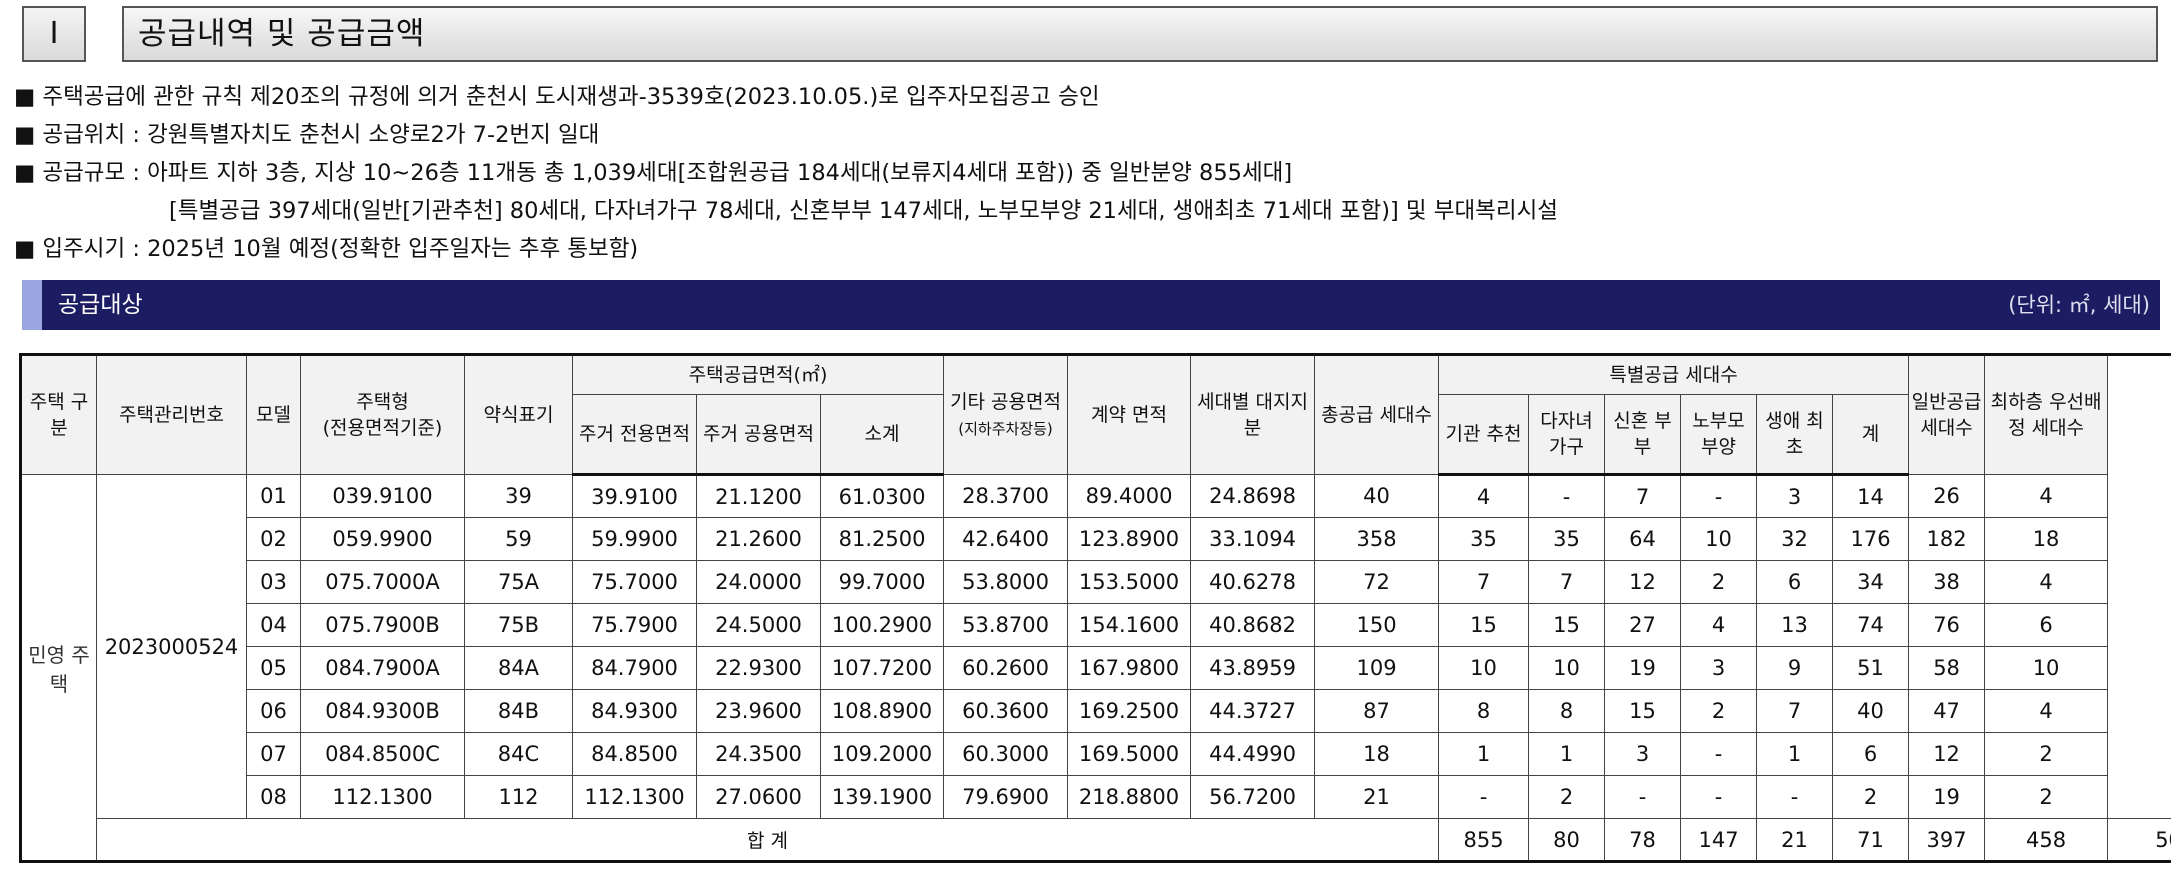 This screenshot has height=879, width=2171. Describe the element at coordinates (758, 625) in the screenshot. I see `table-cell: 24.5000` at that location.